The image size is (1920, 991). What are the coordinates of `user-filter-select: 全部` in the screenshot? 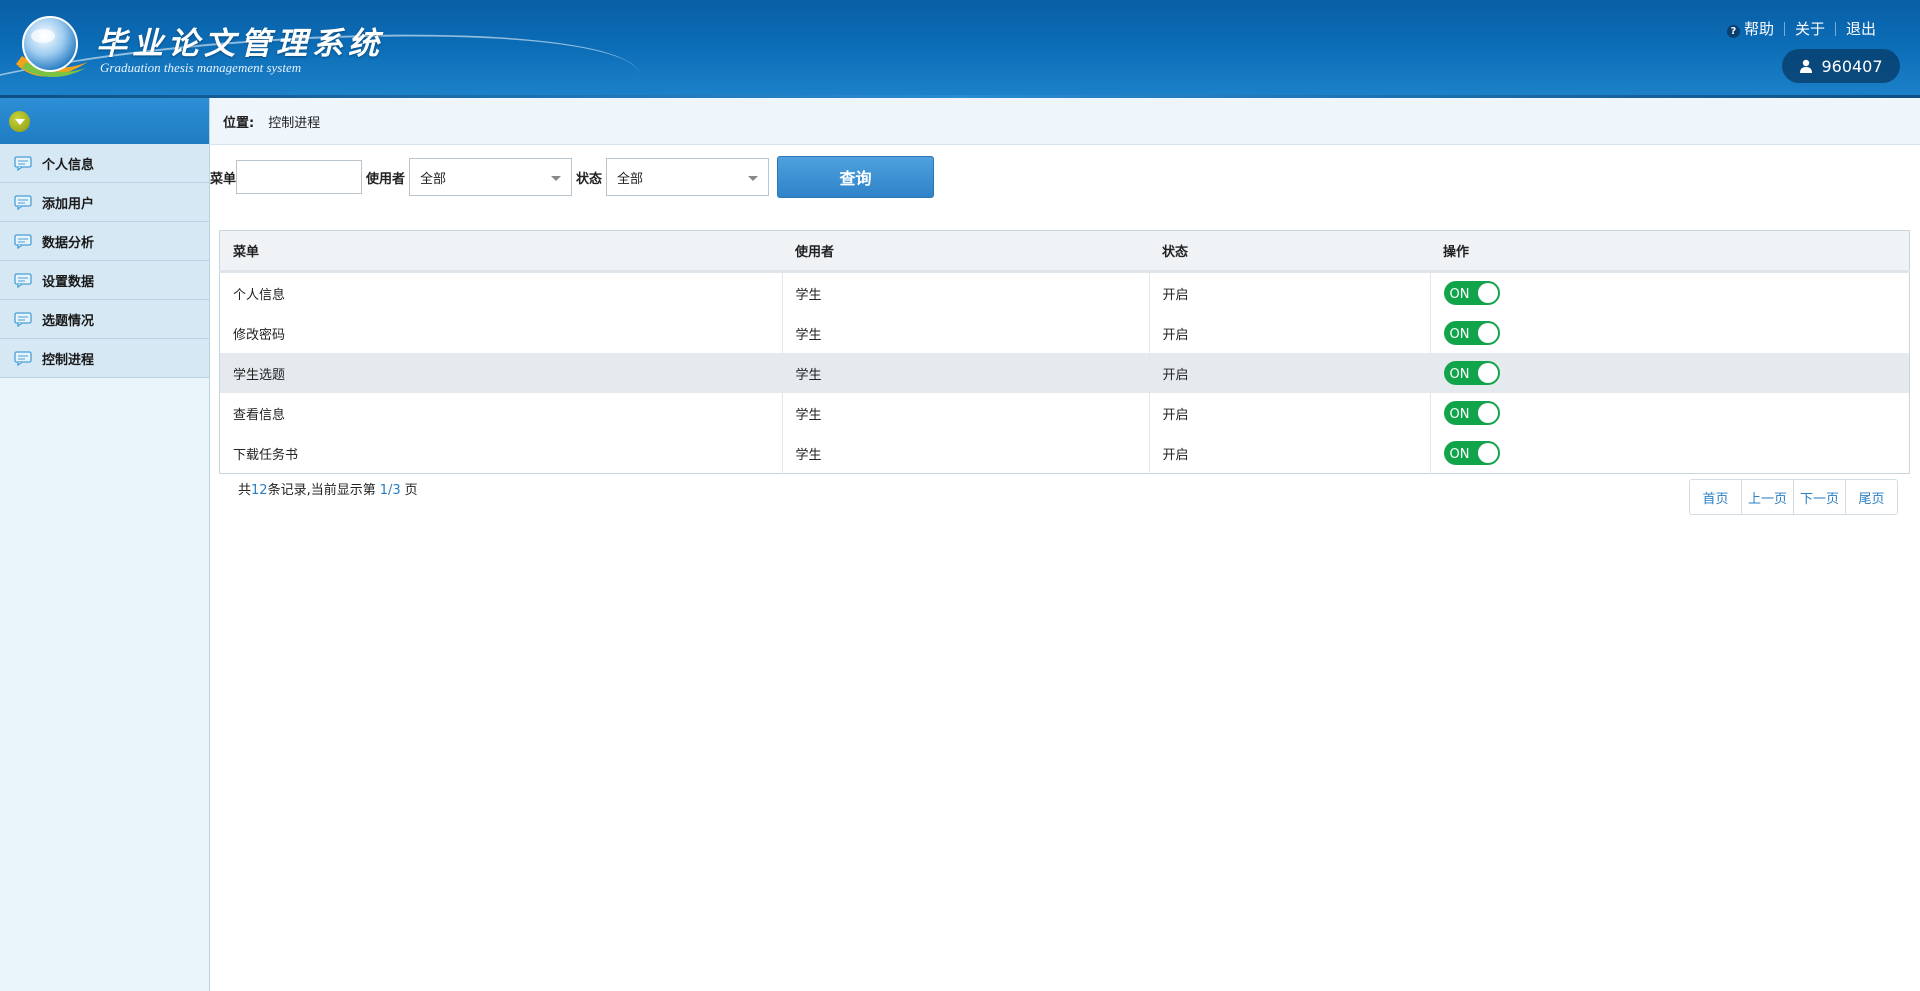 It's located at (491, 177).